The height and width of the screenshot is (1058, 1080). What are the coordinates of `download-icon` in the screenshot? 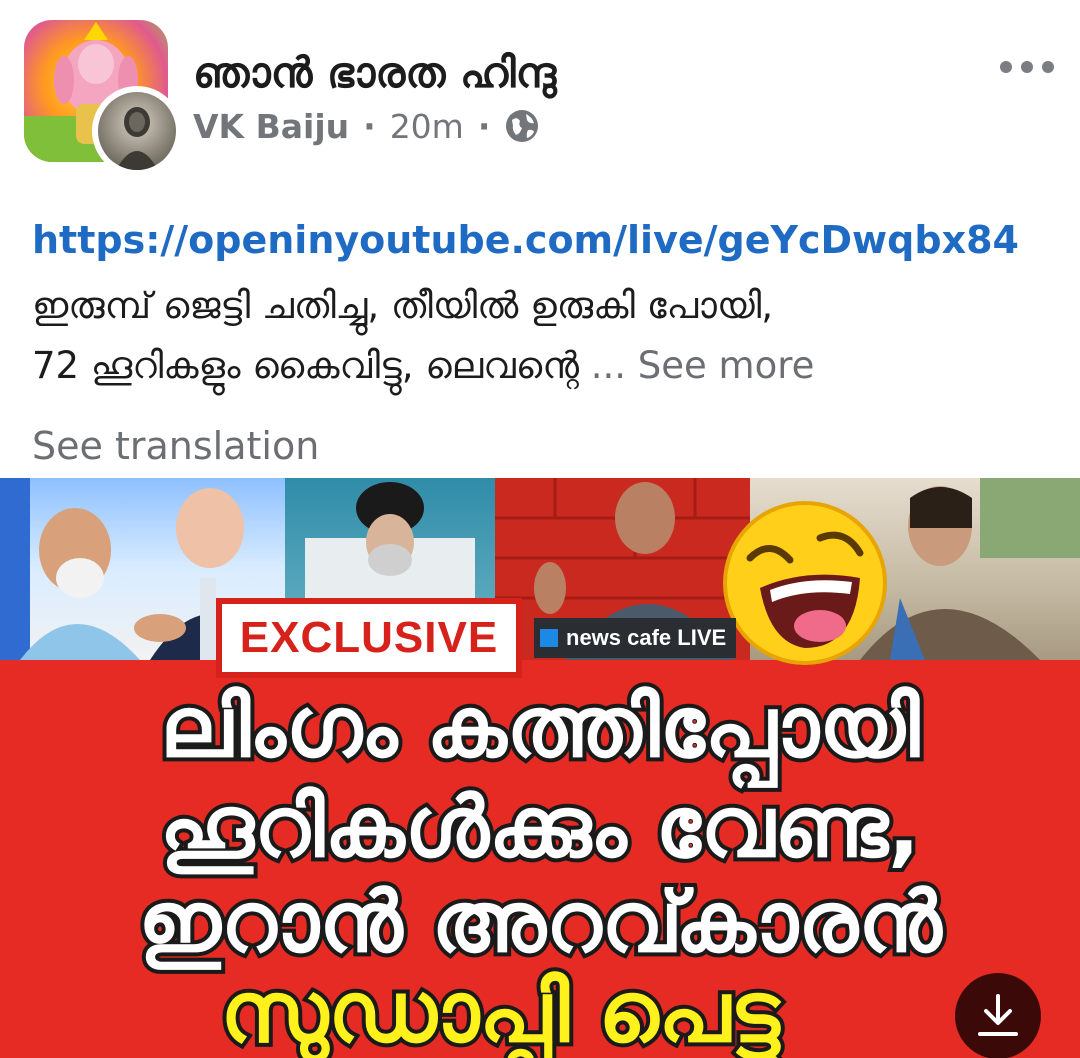 It's located at (998, 1015).